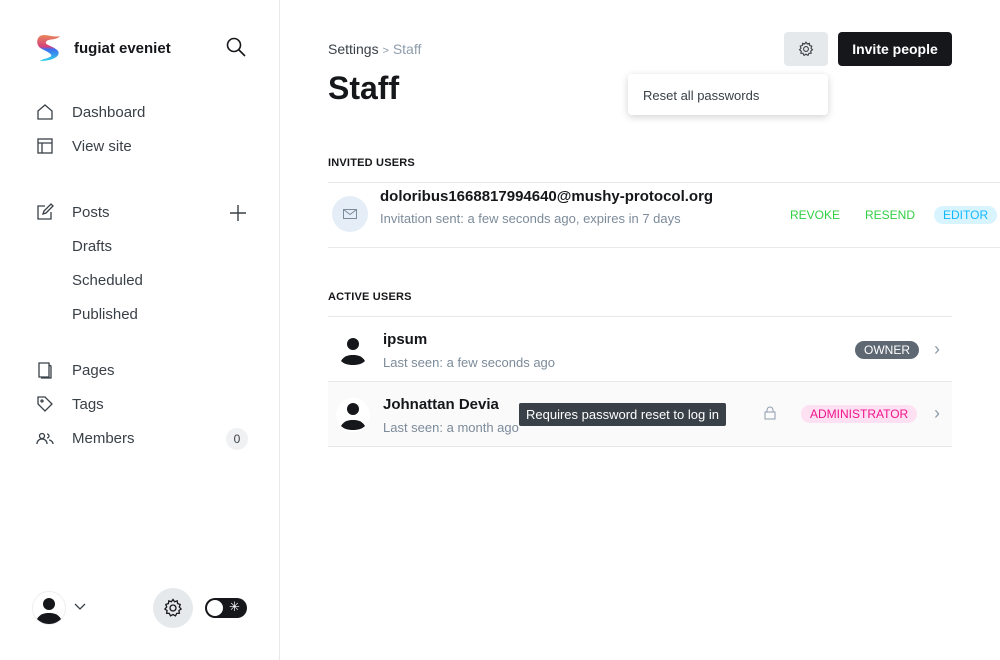 The height and width of the screenshot is (660, 1000). I want to click on role-badge: OWNER, so click(887, 350).